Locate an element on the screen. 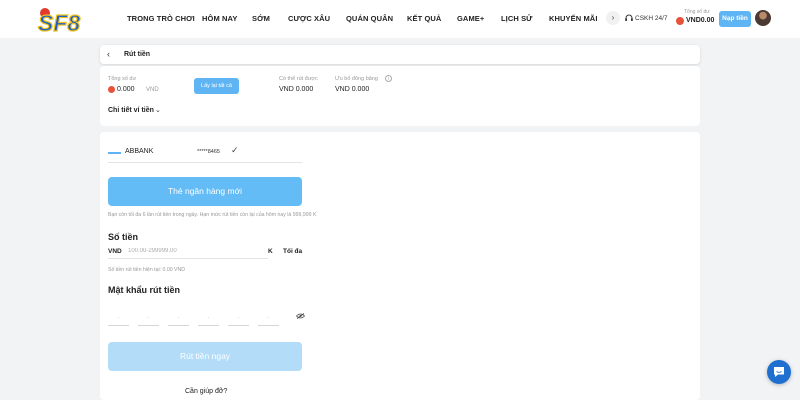 This screenshot has width=800, height=400. chevron-left-icon: ‹ is located at coordinates (108, 54).